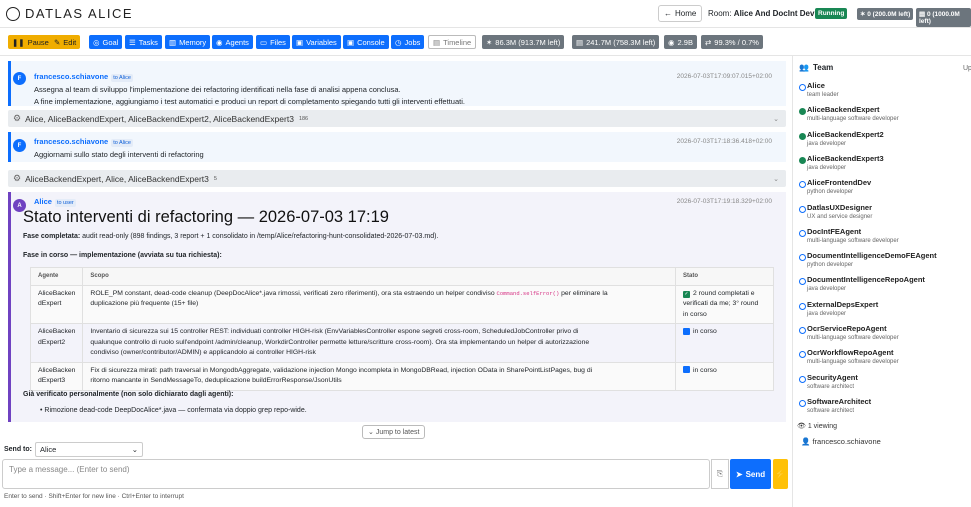 The width and height of the screenshot is (971, 507). What do you see at coordinates (884, 141) in the screenshot?
I see `team-member-item: AliceBackendExpert2 java developer` at bounding box center [884, 141].